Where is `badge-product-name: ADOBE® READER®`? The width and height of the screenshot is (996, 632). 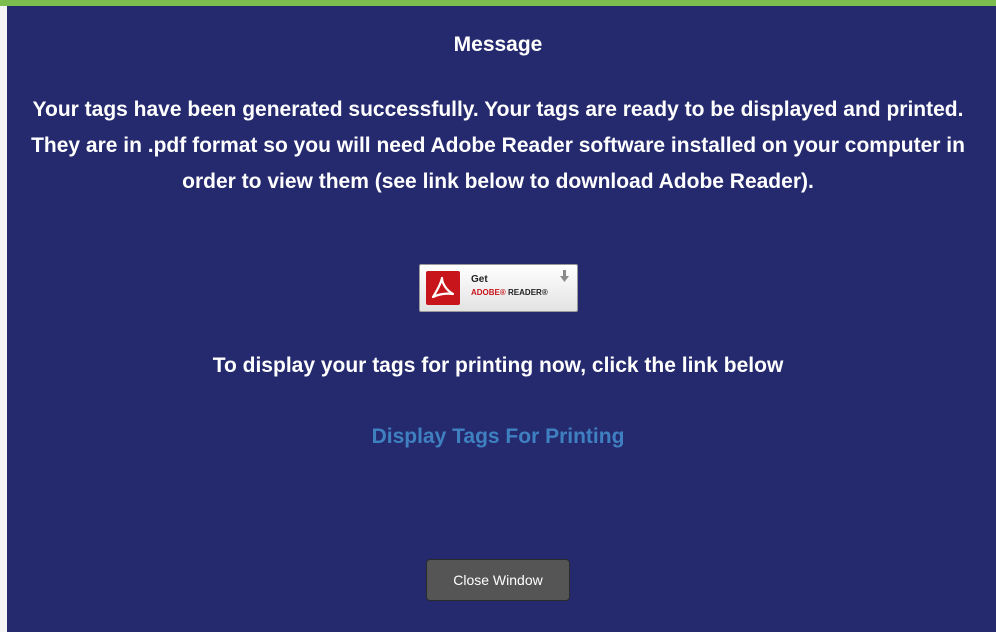
badge-product-name: ADOBE® READER® is located at coordinates (509, 292).